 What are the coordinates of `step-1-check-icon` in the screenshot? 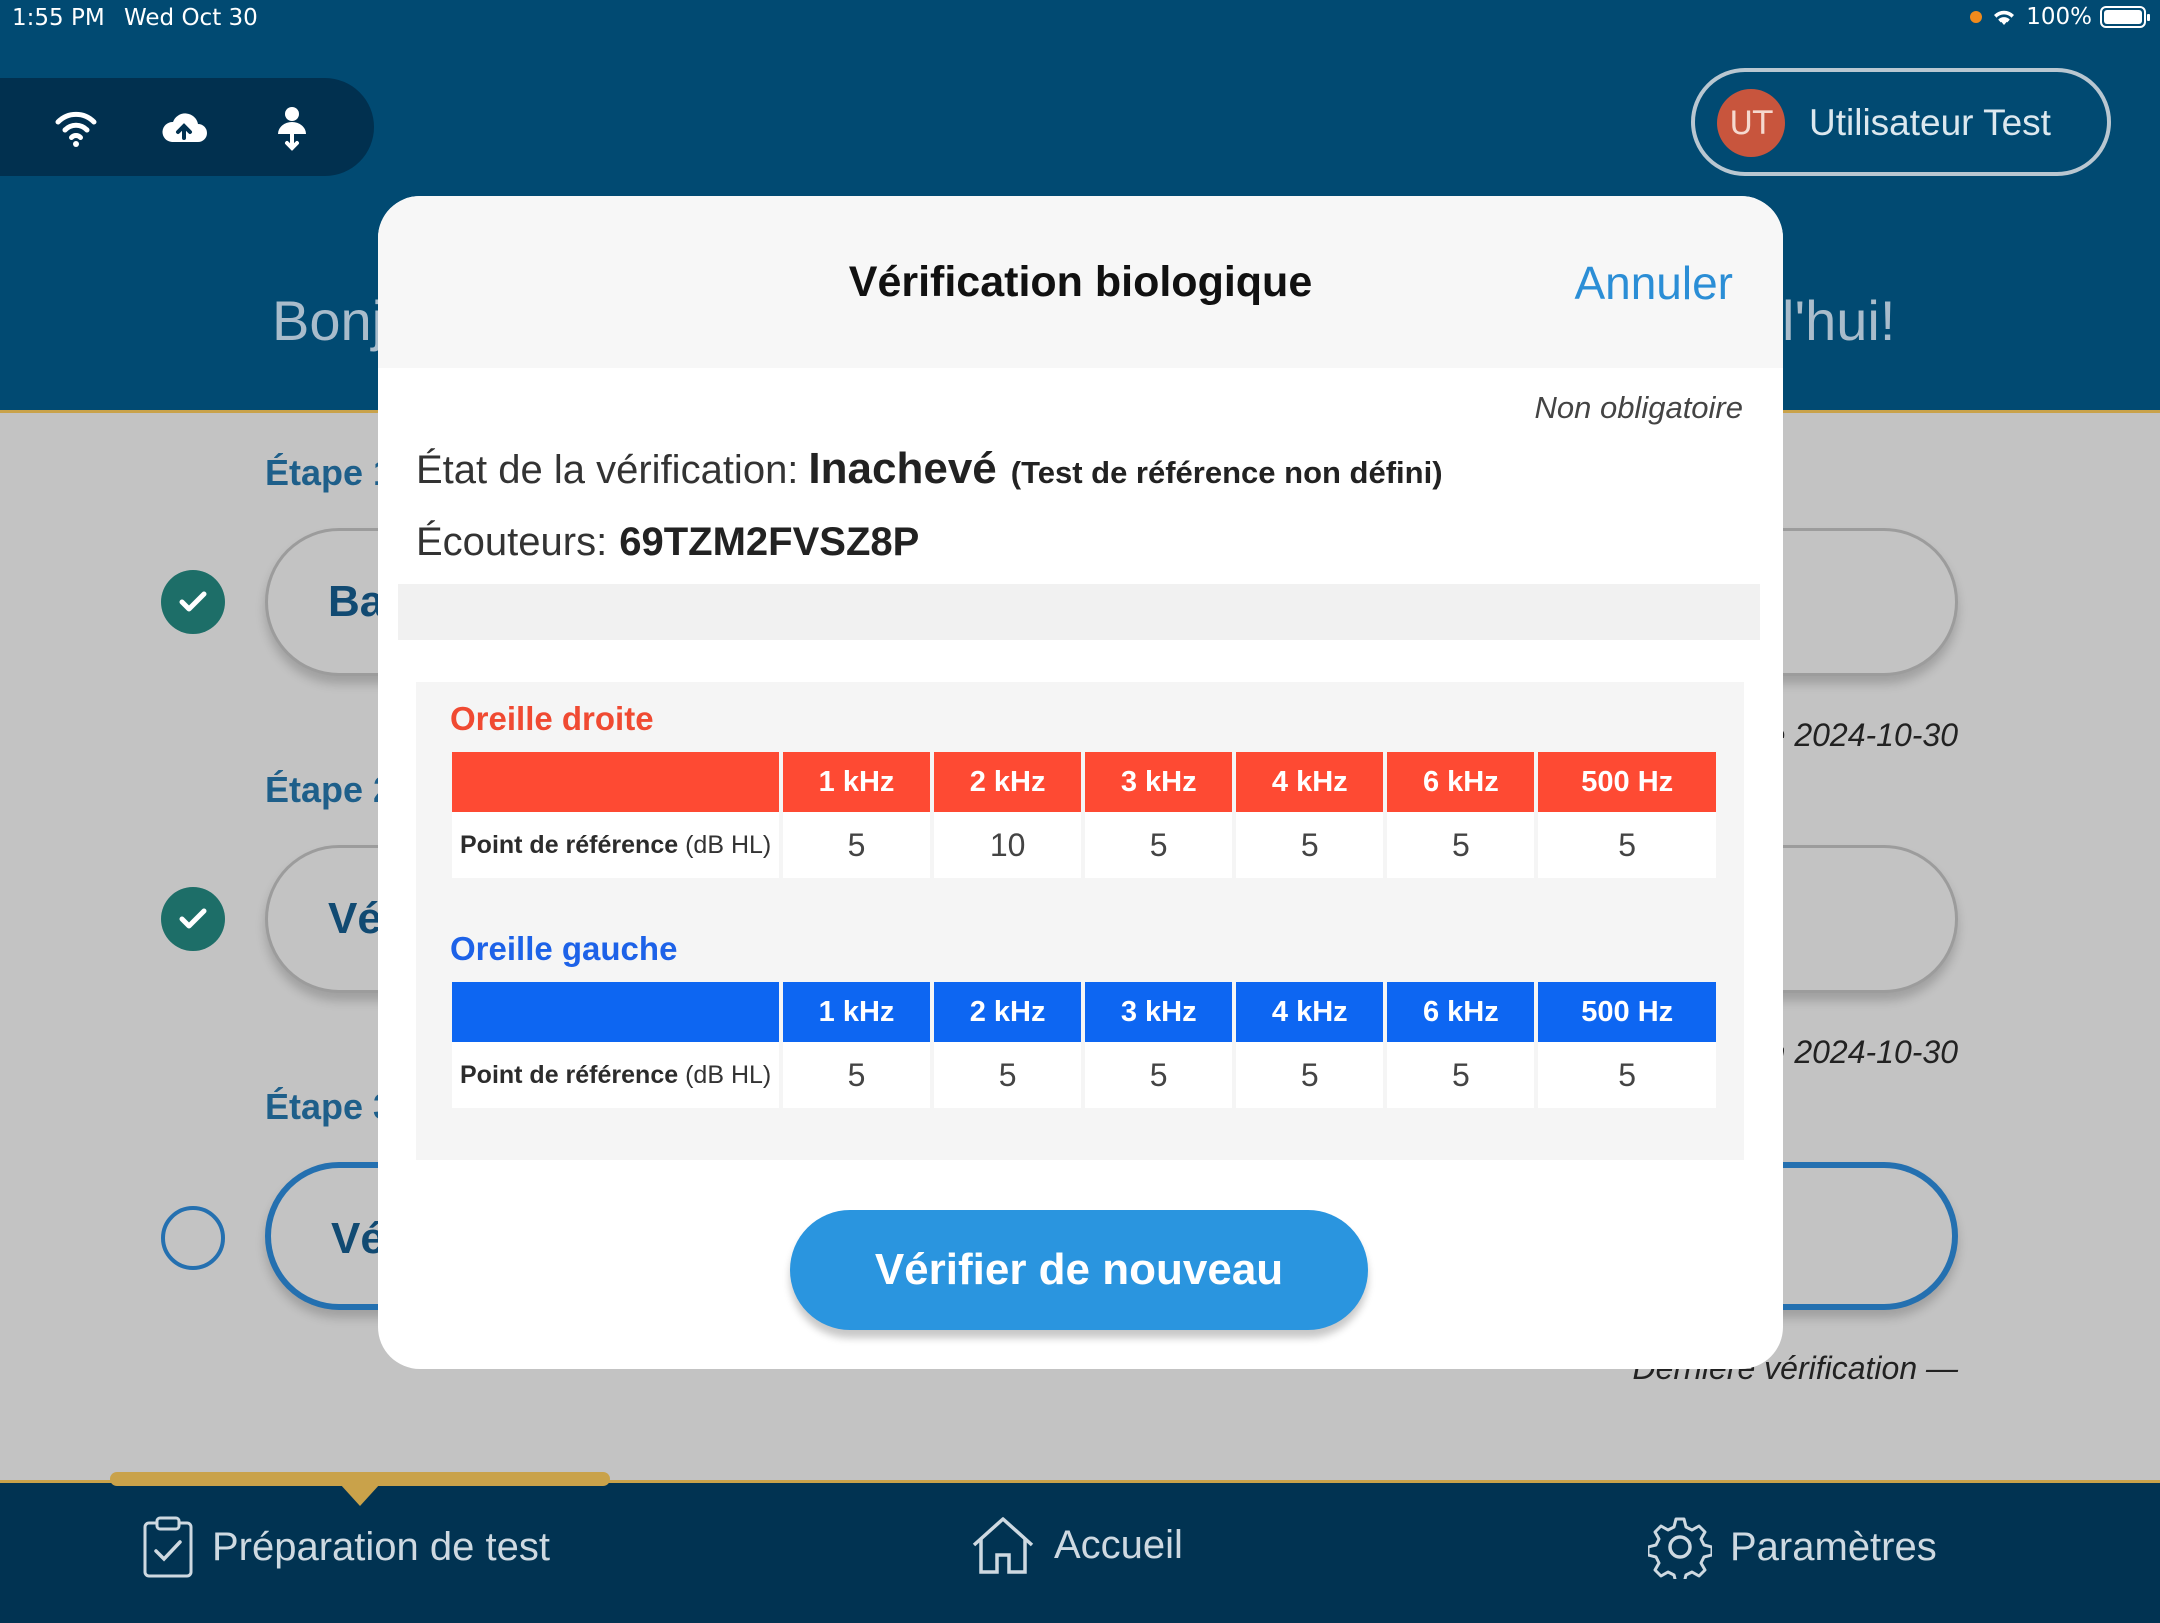 It's located at (193, 602).